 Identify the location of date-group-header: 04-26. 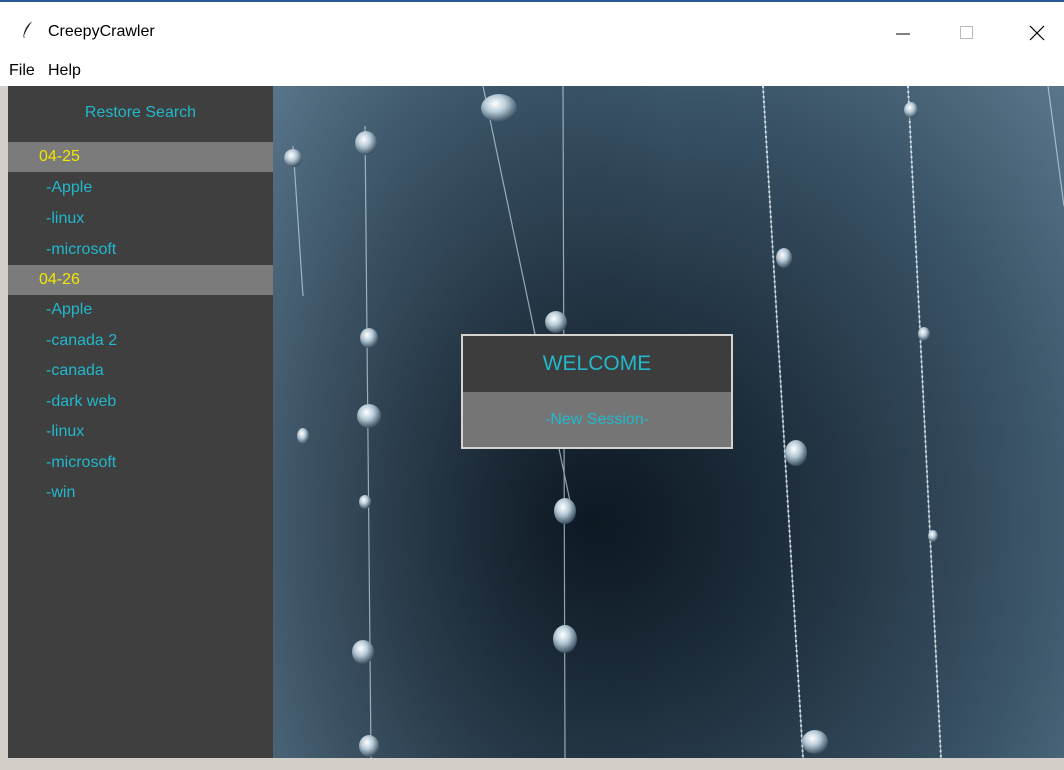
(140, 280).